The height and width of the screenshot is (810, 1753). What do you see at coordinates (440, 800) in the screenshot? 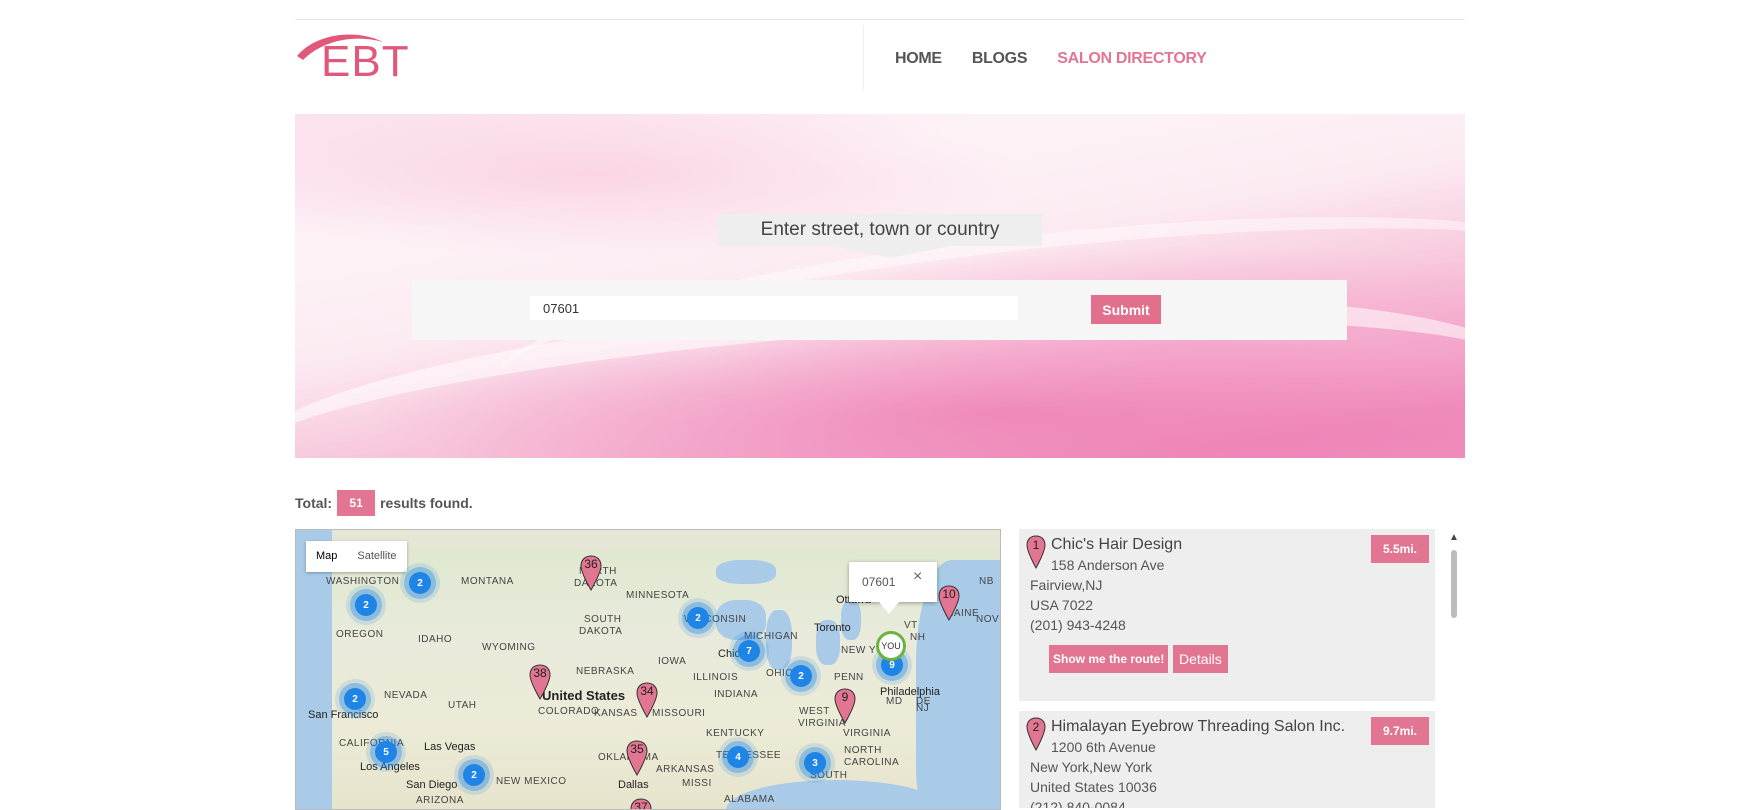
I see `state-label: ARIZONA` at bounding box center [440, 800].